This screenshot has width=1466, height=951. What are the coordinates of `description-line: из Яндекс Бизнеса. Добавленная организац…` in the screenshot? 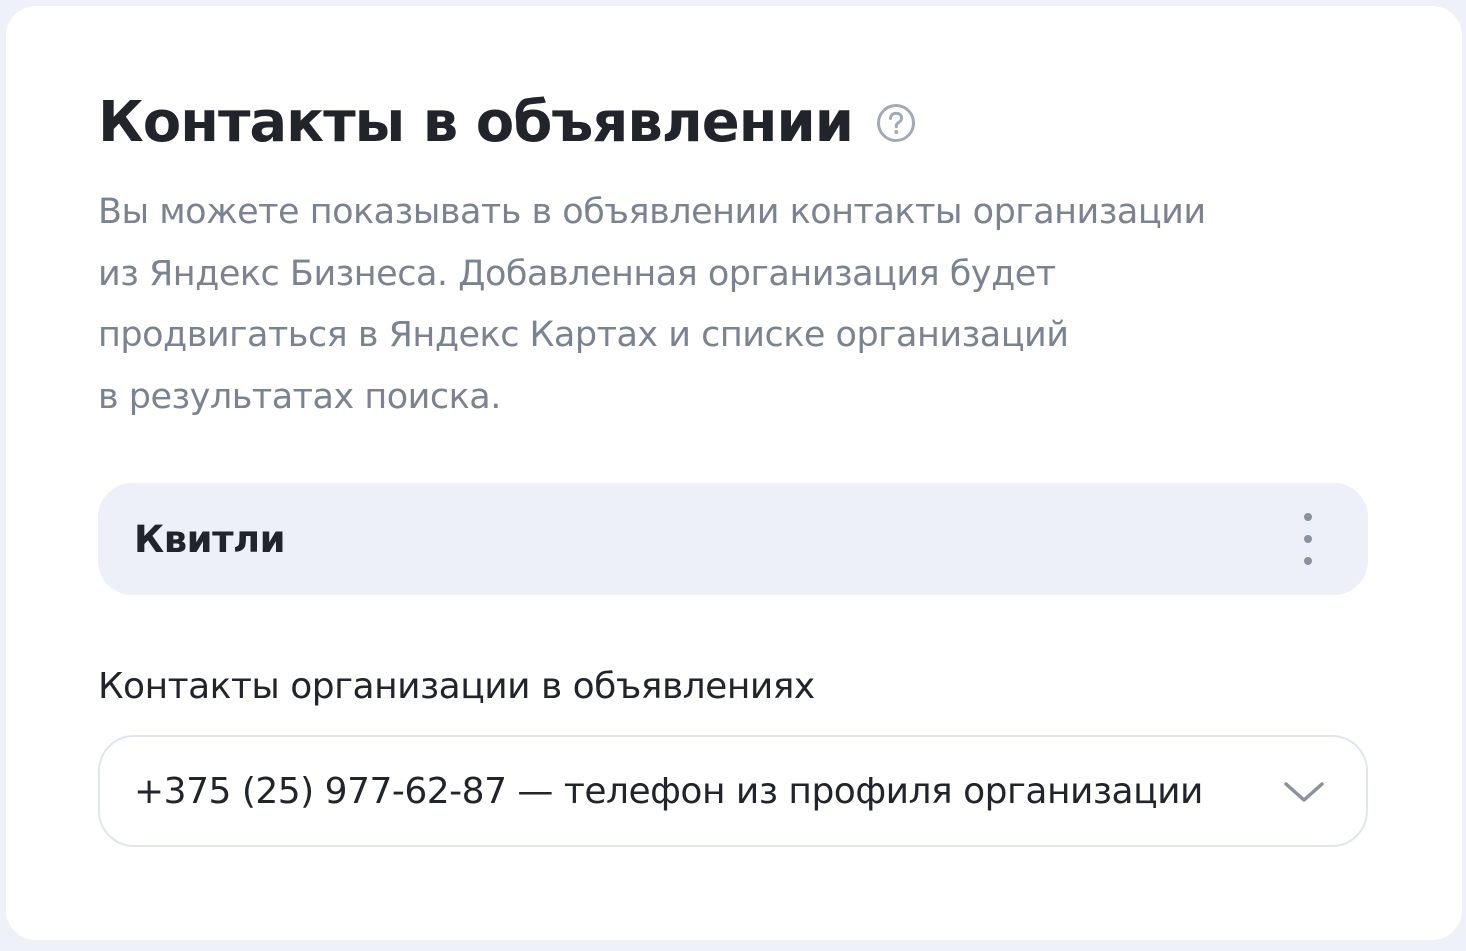 It's located at (577, 273).